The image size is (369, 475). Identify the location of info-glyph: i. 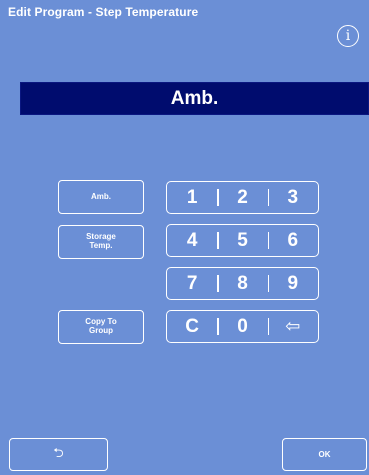
(348, 36).